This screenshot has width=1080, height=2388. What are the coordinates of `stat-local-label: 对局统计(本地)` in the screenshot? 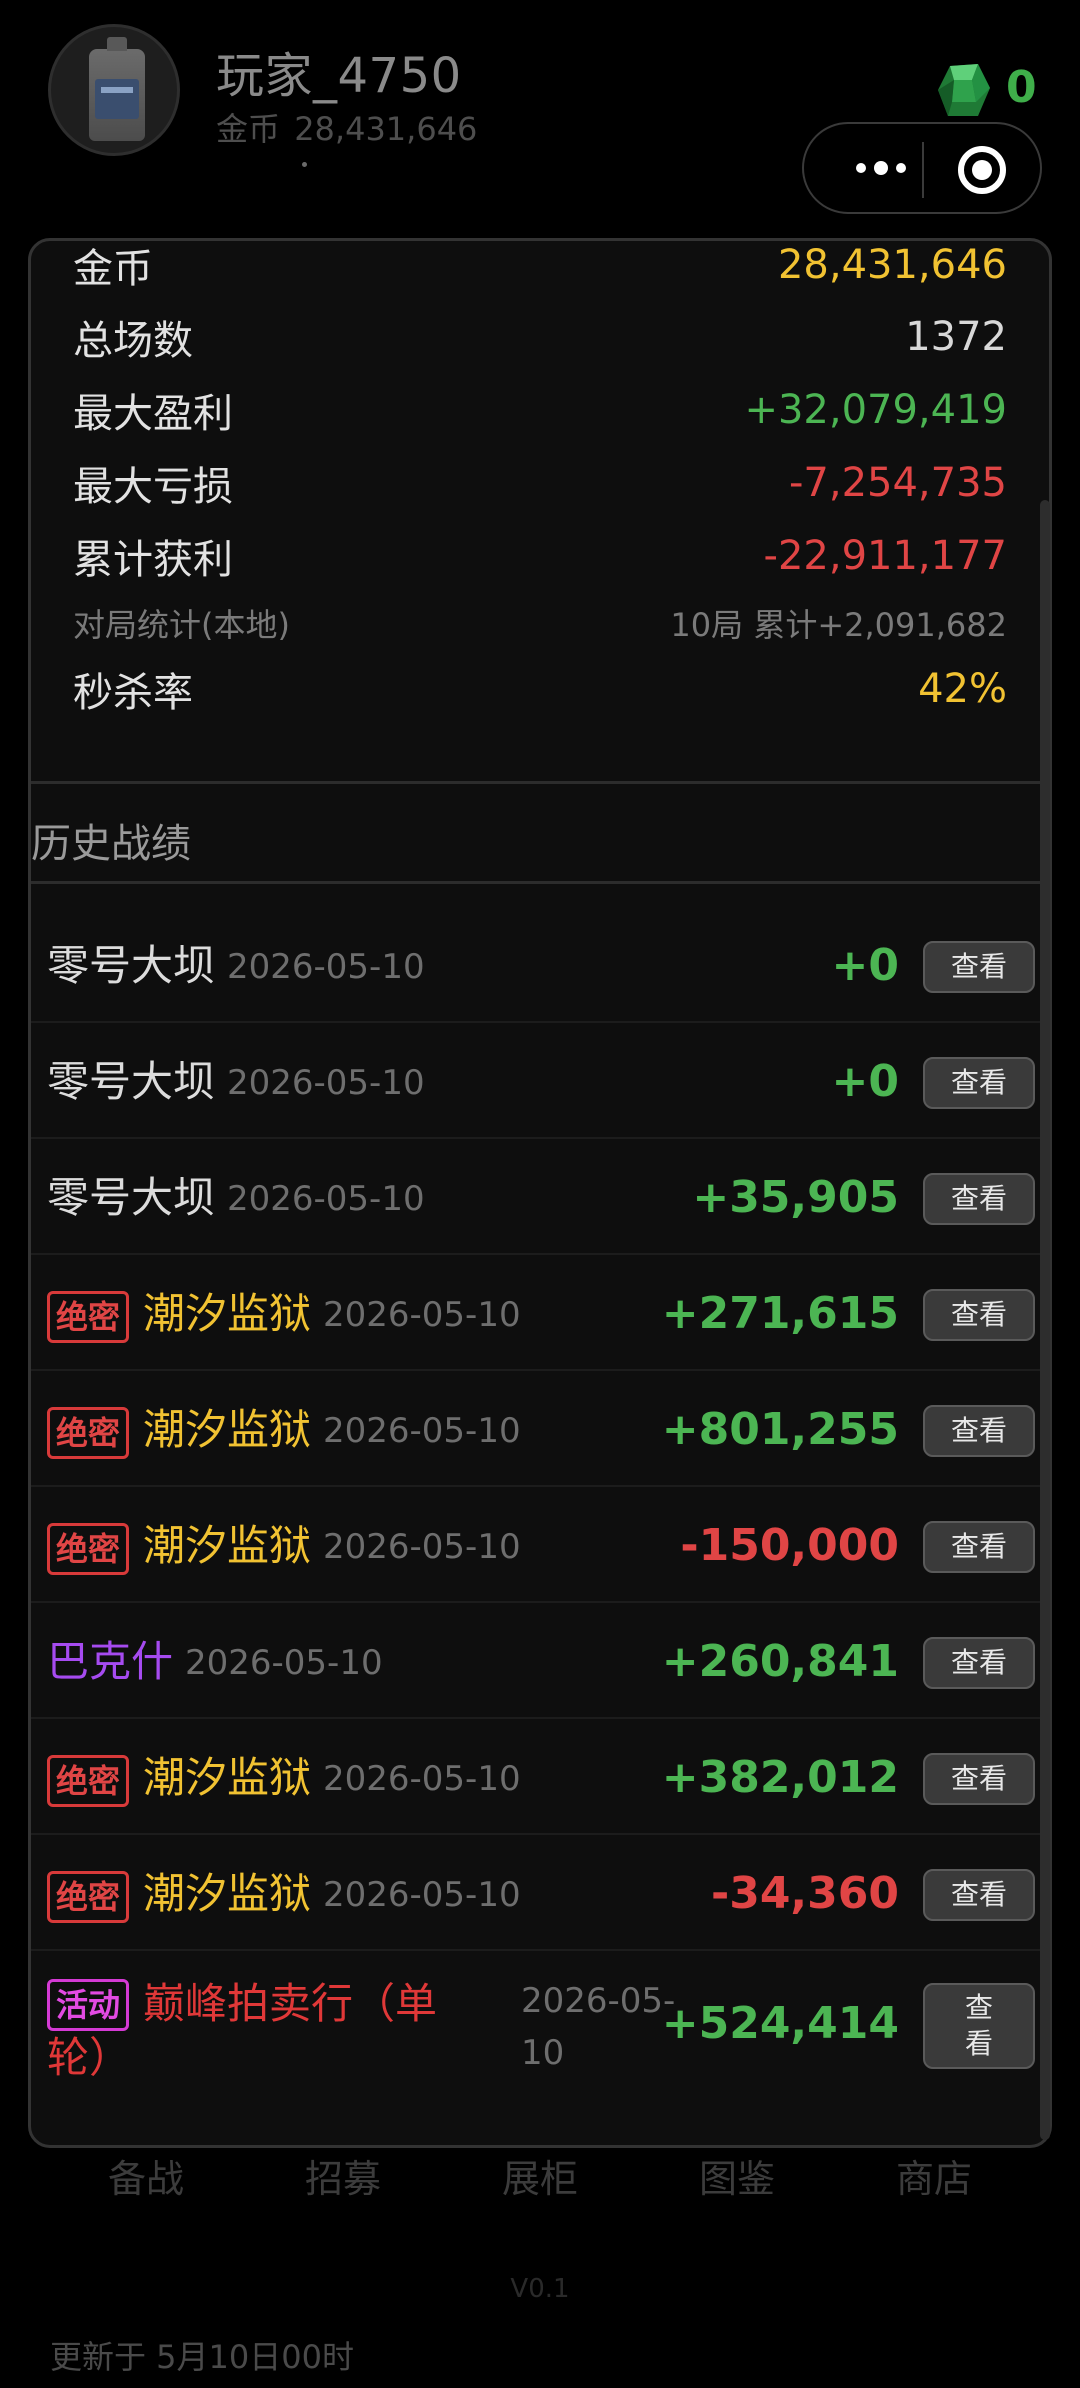 It's located at (181, 625).